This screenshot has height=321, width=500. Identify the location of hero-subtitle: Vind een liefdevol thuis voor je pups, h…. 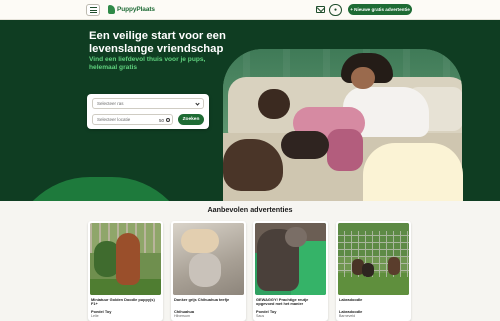
(147, 63).